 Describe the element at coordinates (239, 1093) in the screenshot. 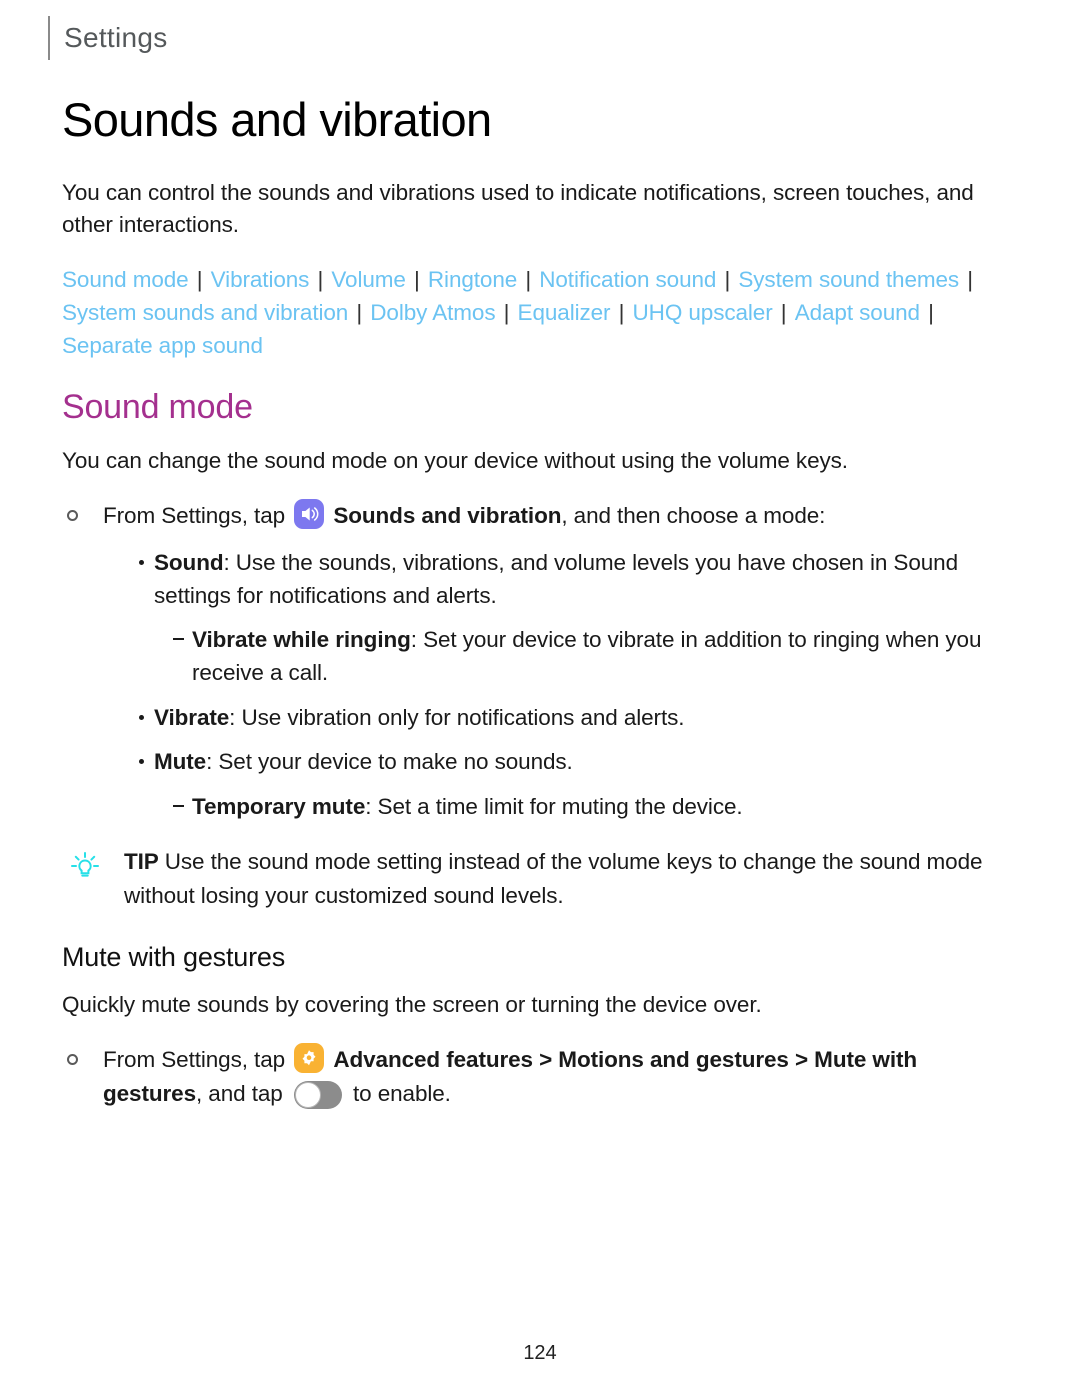

I see `step-middle-text: , and tap` at that location.